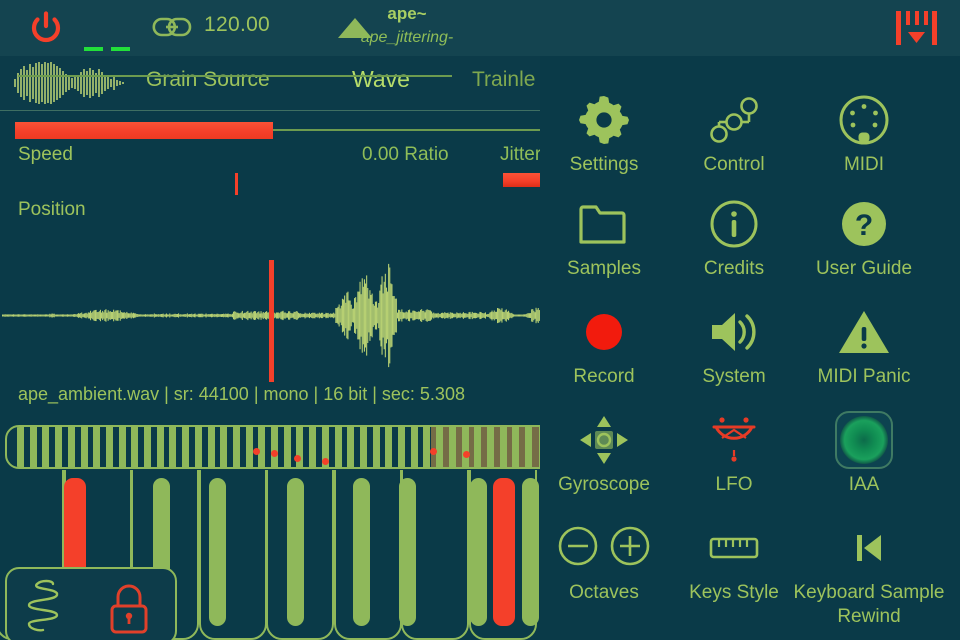  I want to click on tab-wave: Wave, so click(381, 79).